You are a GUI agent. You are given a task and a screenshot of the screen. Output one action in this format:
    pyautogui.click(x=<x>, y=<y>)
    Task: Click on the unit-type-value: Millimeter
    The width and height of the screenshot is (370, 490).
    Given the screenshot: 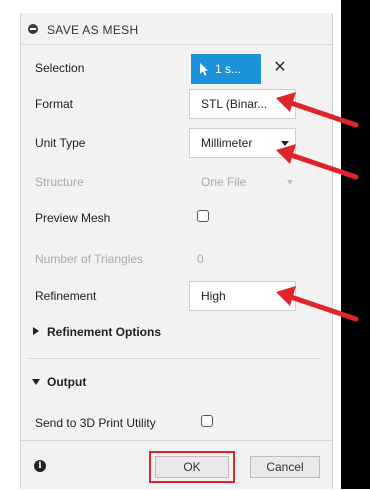 What is the action you would take?
    pyautogui.click(x=227, y=143)
    